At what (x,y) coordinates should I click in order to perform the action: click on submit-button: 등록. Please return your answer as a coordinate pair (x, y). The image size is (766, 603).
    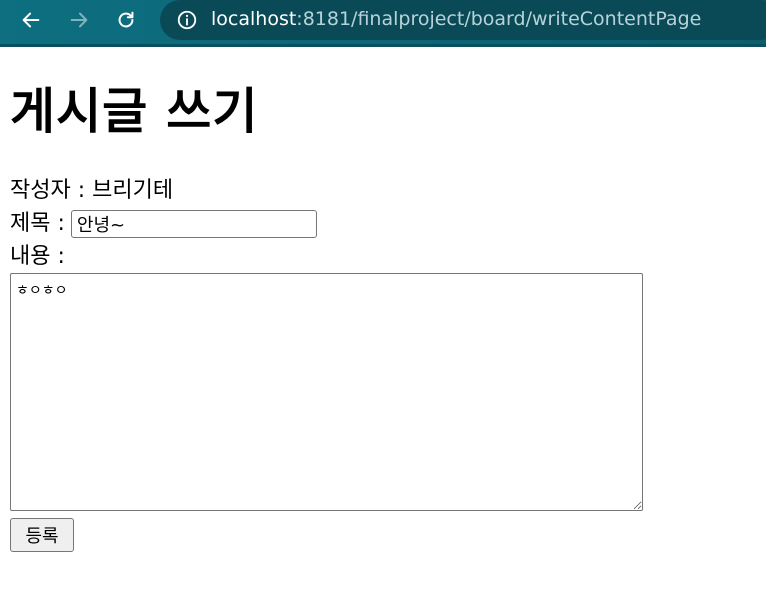
    Looking at the image, I should click on (42, 535).